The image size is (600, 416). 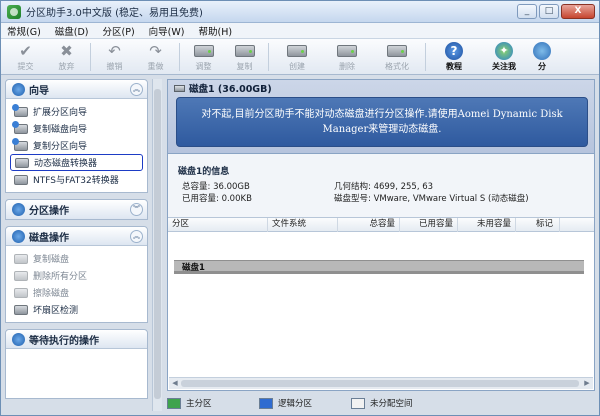 I want to click on partition-legend: 主分区 逻辑分区 未分配空间, so click(x=381, y=403).